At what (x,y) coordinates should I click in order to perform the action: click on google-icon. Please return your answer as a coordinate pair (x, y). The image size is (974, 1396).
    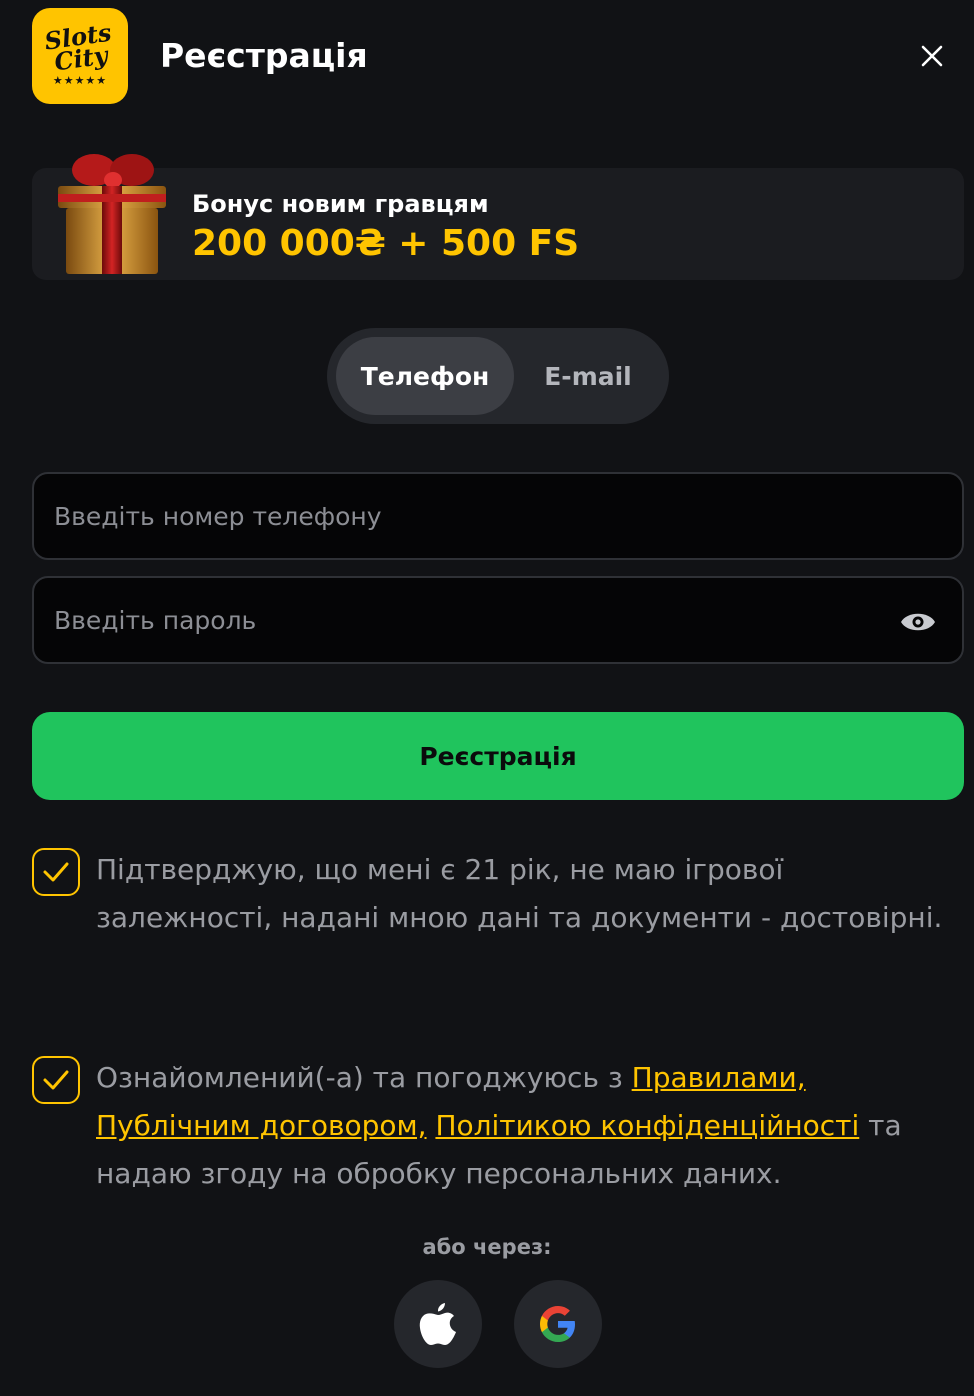
    Looking at the image, I should click on (557, 1324).